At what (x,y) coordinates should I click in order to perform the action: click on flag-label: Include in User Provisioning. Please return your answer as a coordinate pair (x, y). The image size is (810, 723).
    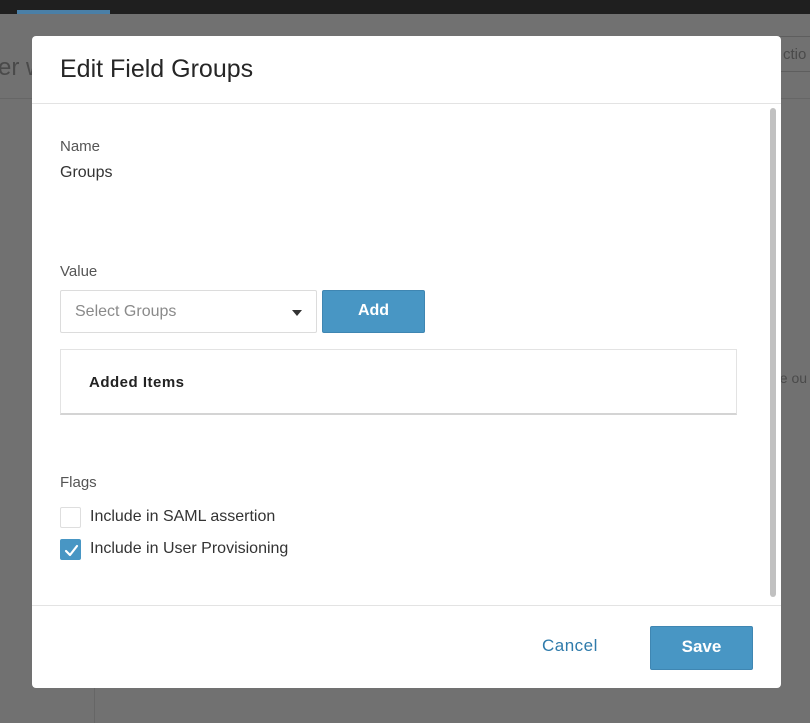
    Looking at the image, I should click on (189, 548).